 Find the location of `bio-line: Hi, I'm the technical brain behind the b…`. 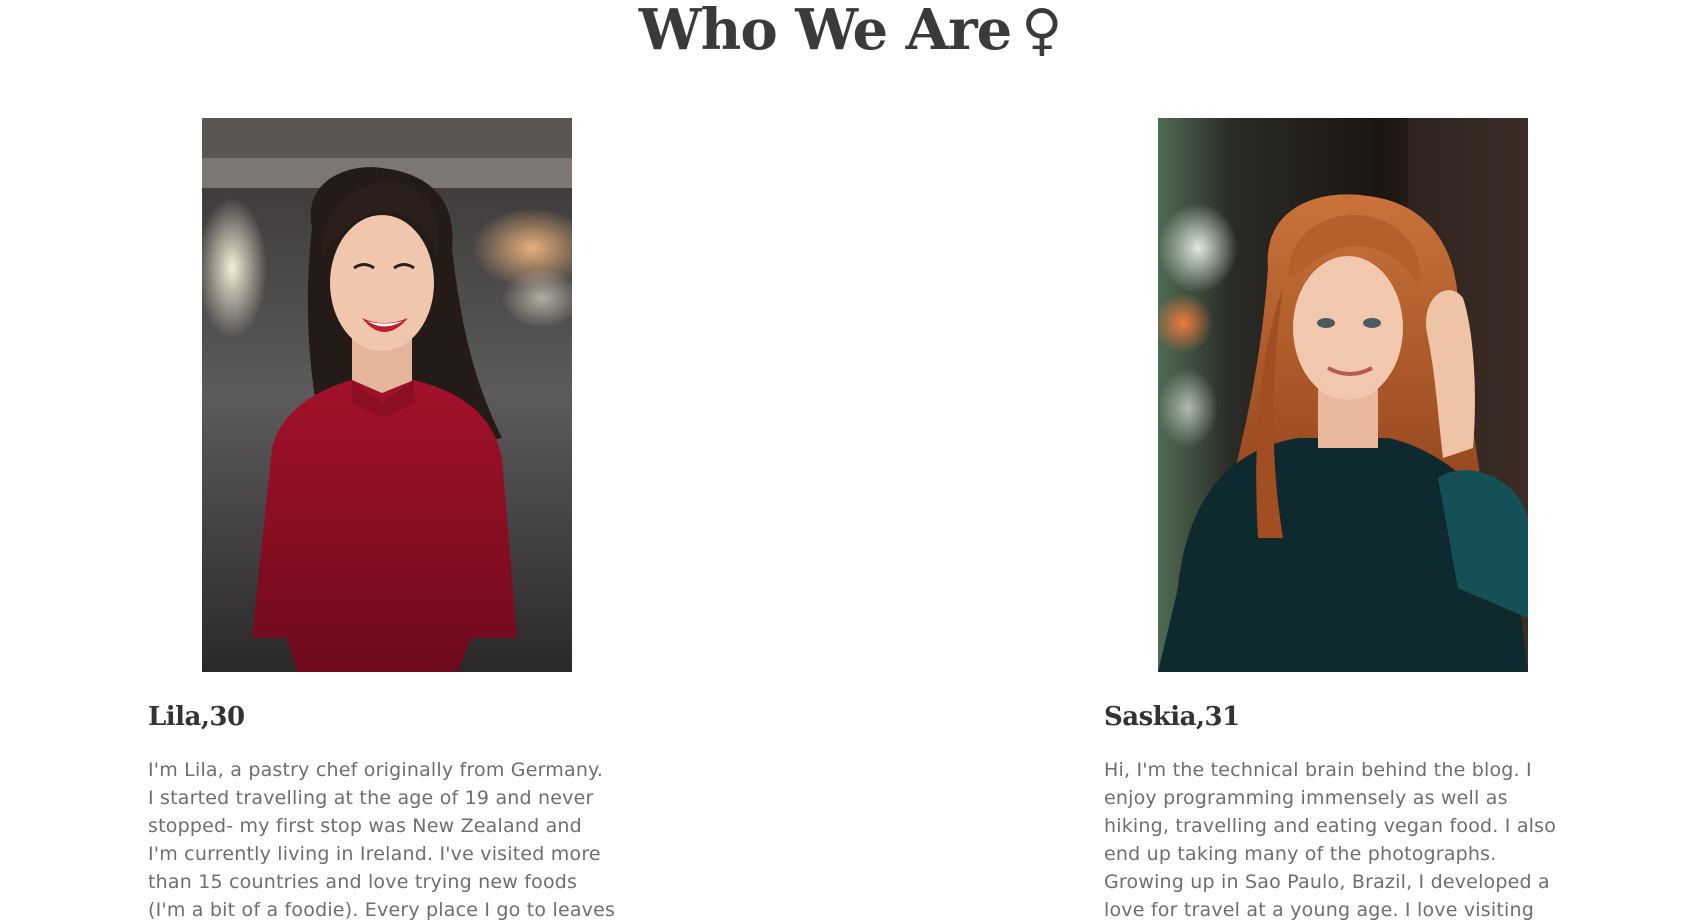

bio-line: Hi, I'm the technical brain behind the b… is located at coordinates (1318, 770).